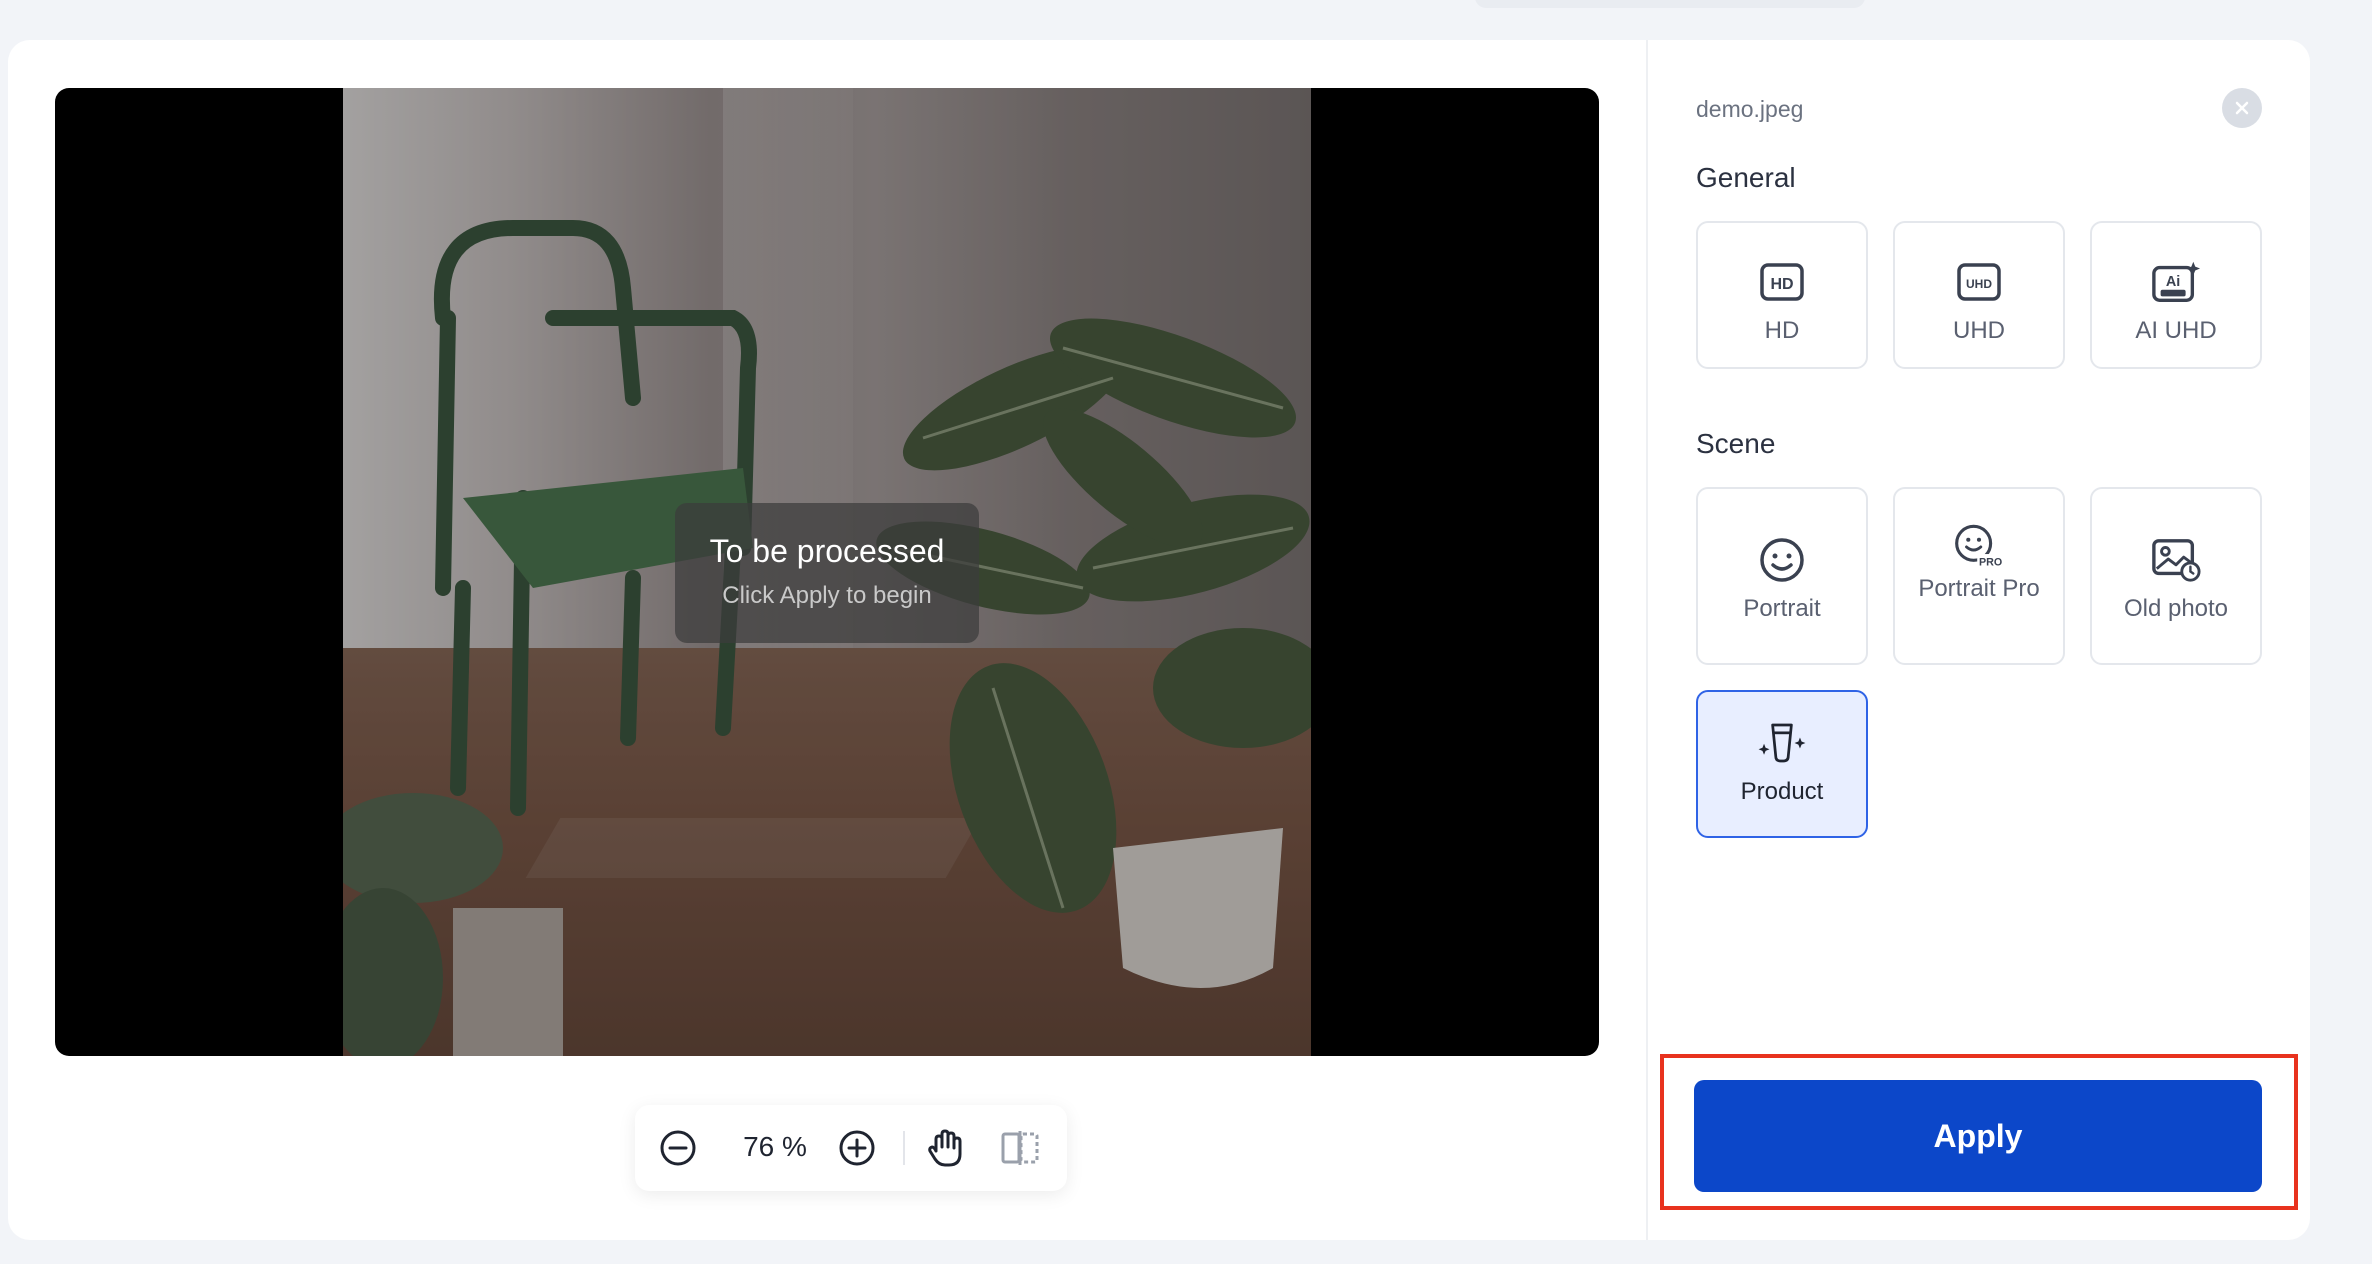 This screenshot has height=1264, width=2372. I want to click on option-old-photo: Old photo, so click(2176, 576).